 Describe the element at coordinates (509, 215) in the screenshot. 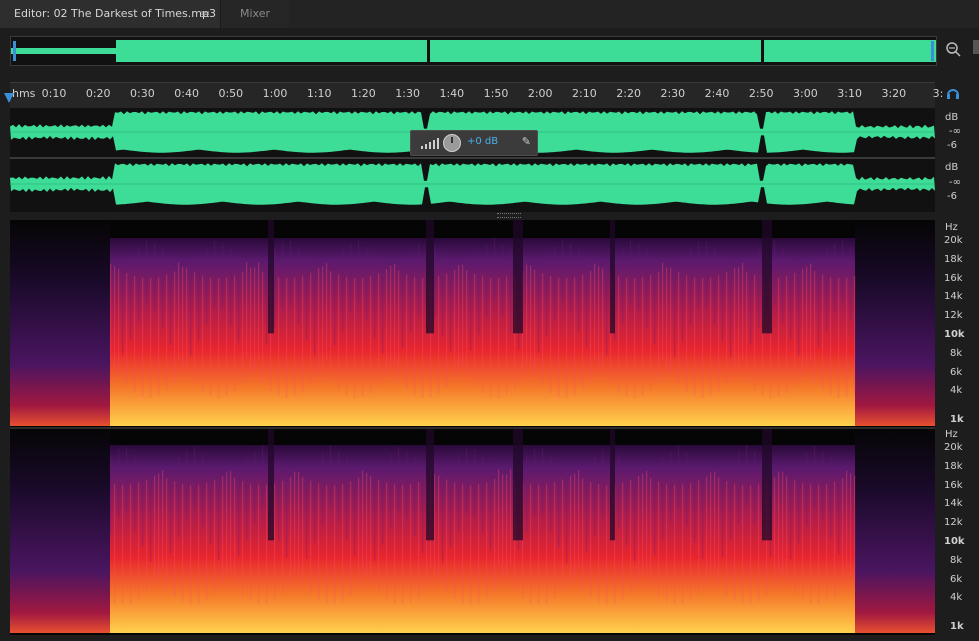

I see `panel-resize-handle` at that location.